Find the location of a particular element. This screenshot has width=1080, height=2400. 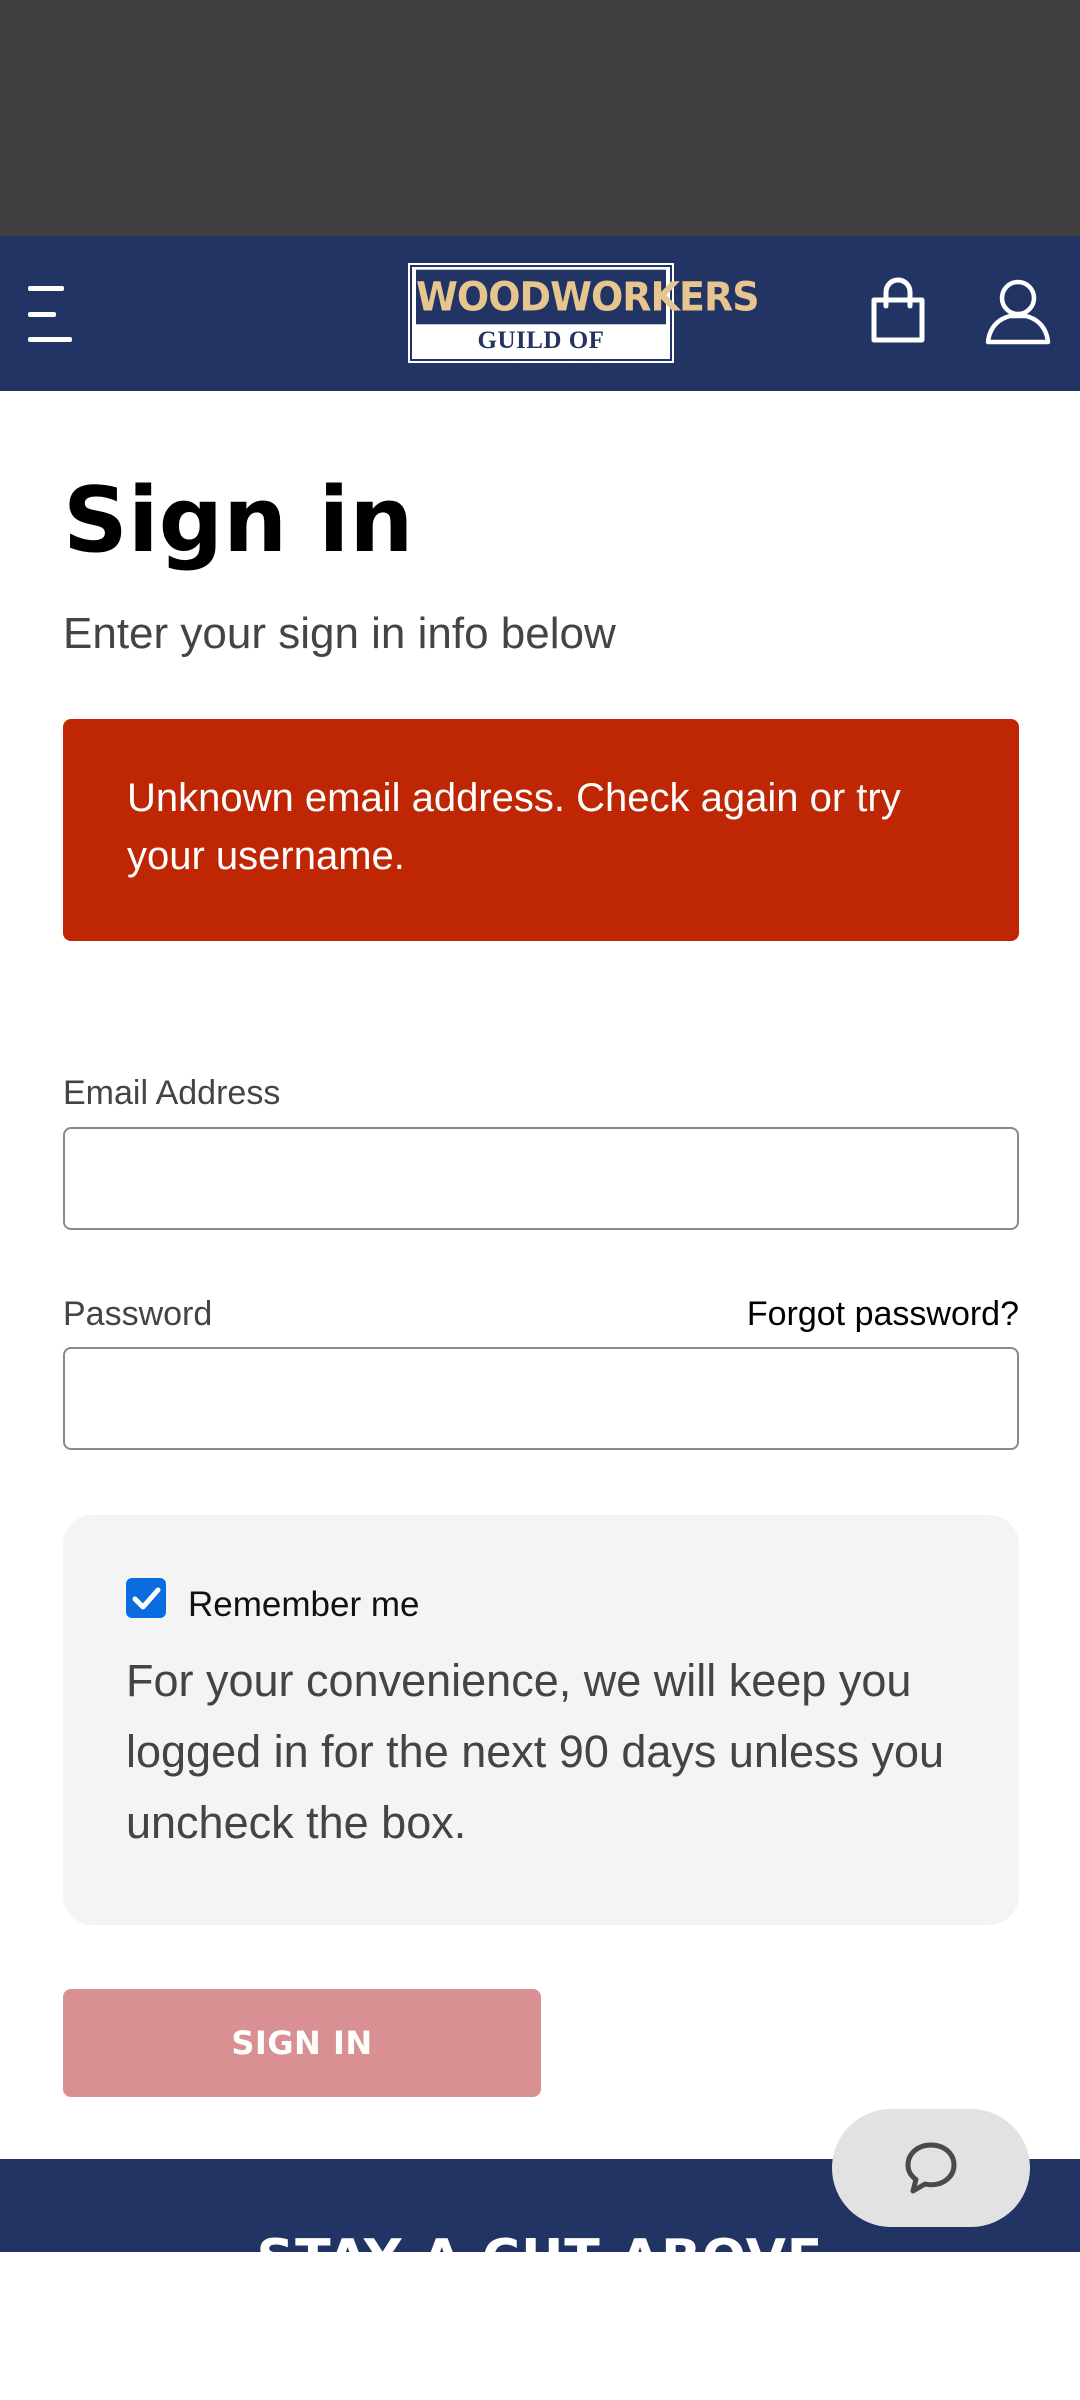

chat-bubble-icon is located at coordinates (931, 2168).